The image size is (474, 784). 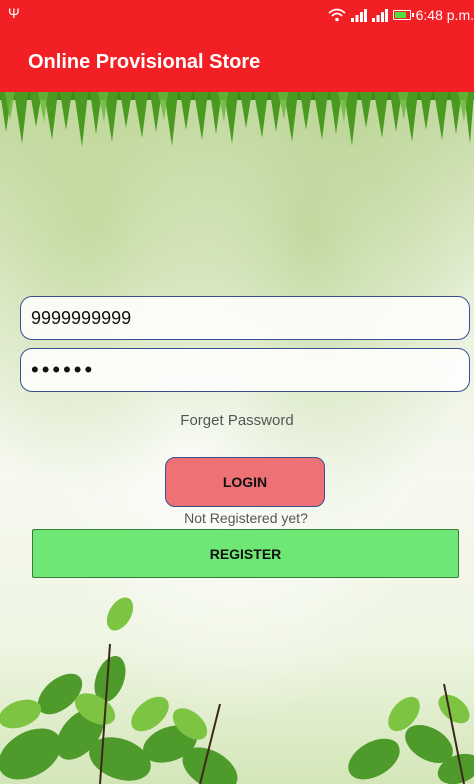 I want to click on password-field, so click(x=245, y=370).